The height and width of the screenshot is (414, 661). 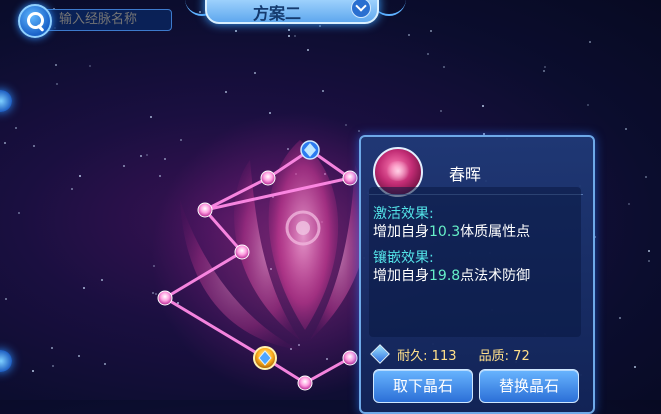 I want to click on inlay-value: 19.8, so click(x=445, y=276).